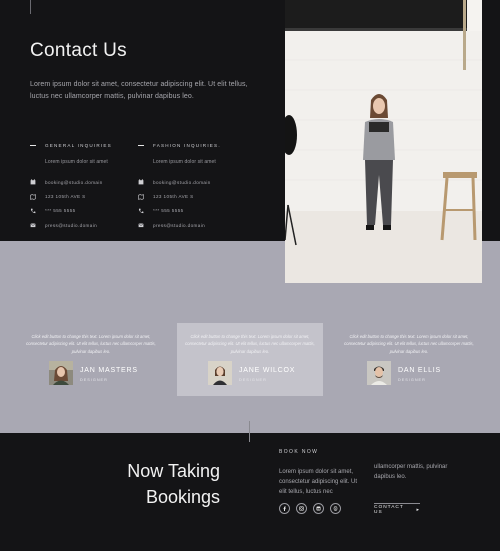 The image size is (500, 551). What do you see at coordinates (318, 508) in the screenshot?
I see `linkedin-icon` at bounding box center [318, 508].